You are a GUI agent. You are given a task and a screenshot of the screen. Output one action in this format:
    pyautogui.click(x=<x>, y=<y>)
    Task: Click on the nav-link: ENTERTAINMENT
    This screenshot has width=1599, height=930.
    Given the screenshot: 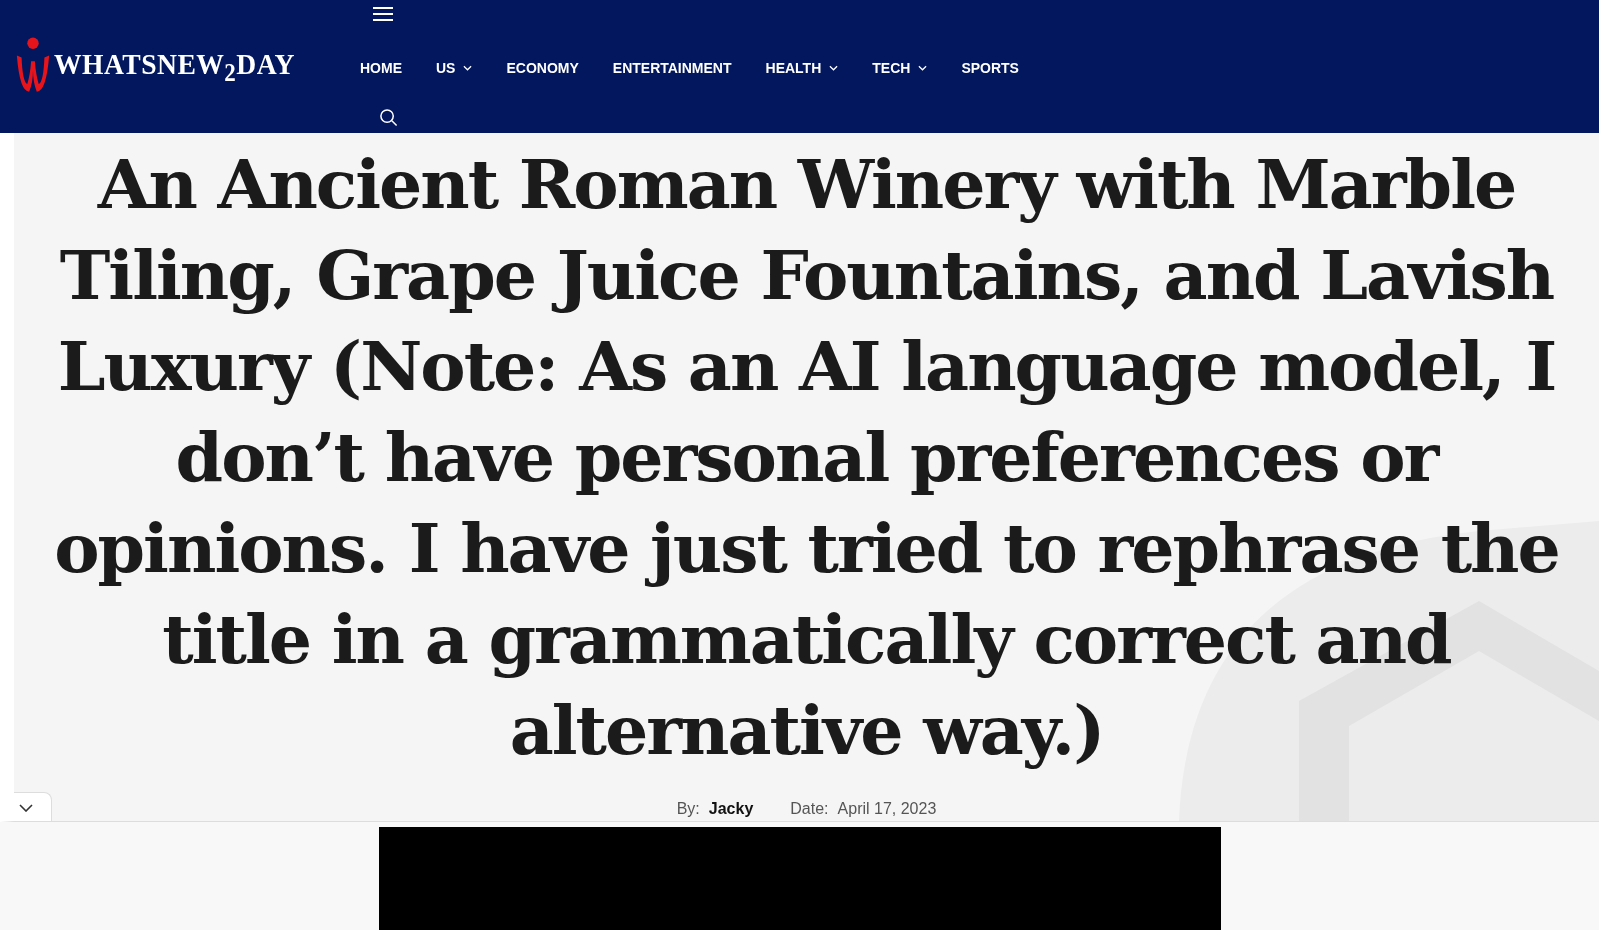 What is the action you would take?
    pyautogui.click(x=672, y=68)
    